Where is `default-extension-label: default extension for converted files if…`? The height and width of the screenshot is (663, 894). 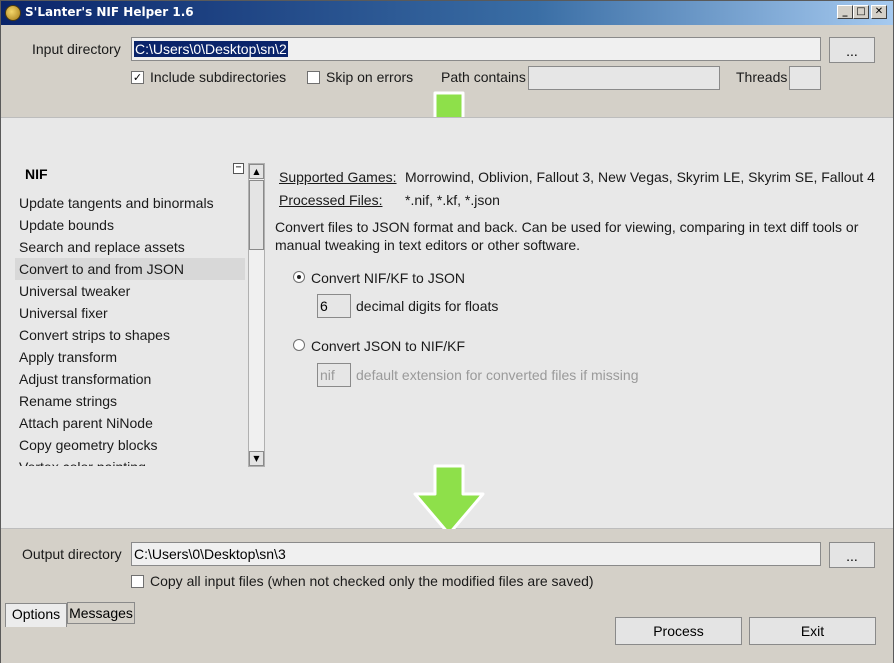 default-extension-label: default extension for converted files if… is located at coordinates (497, 375).